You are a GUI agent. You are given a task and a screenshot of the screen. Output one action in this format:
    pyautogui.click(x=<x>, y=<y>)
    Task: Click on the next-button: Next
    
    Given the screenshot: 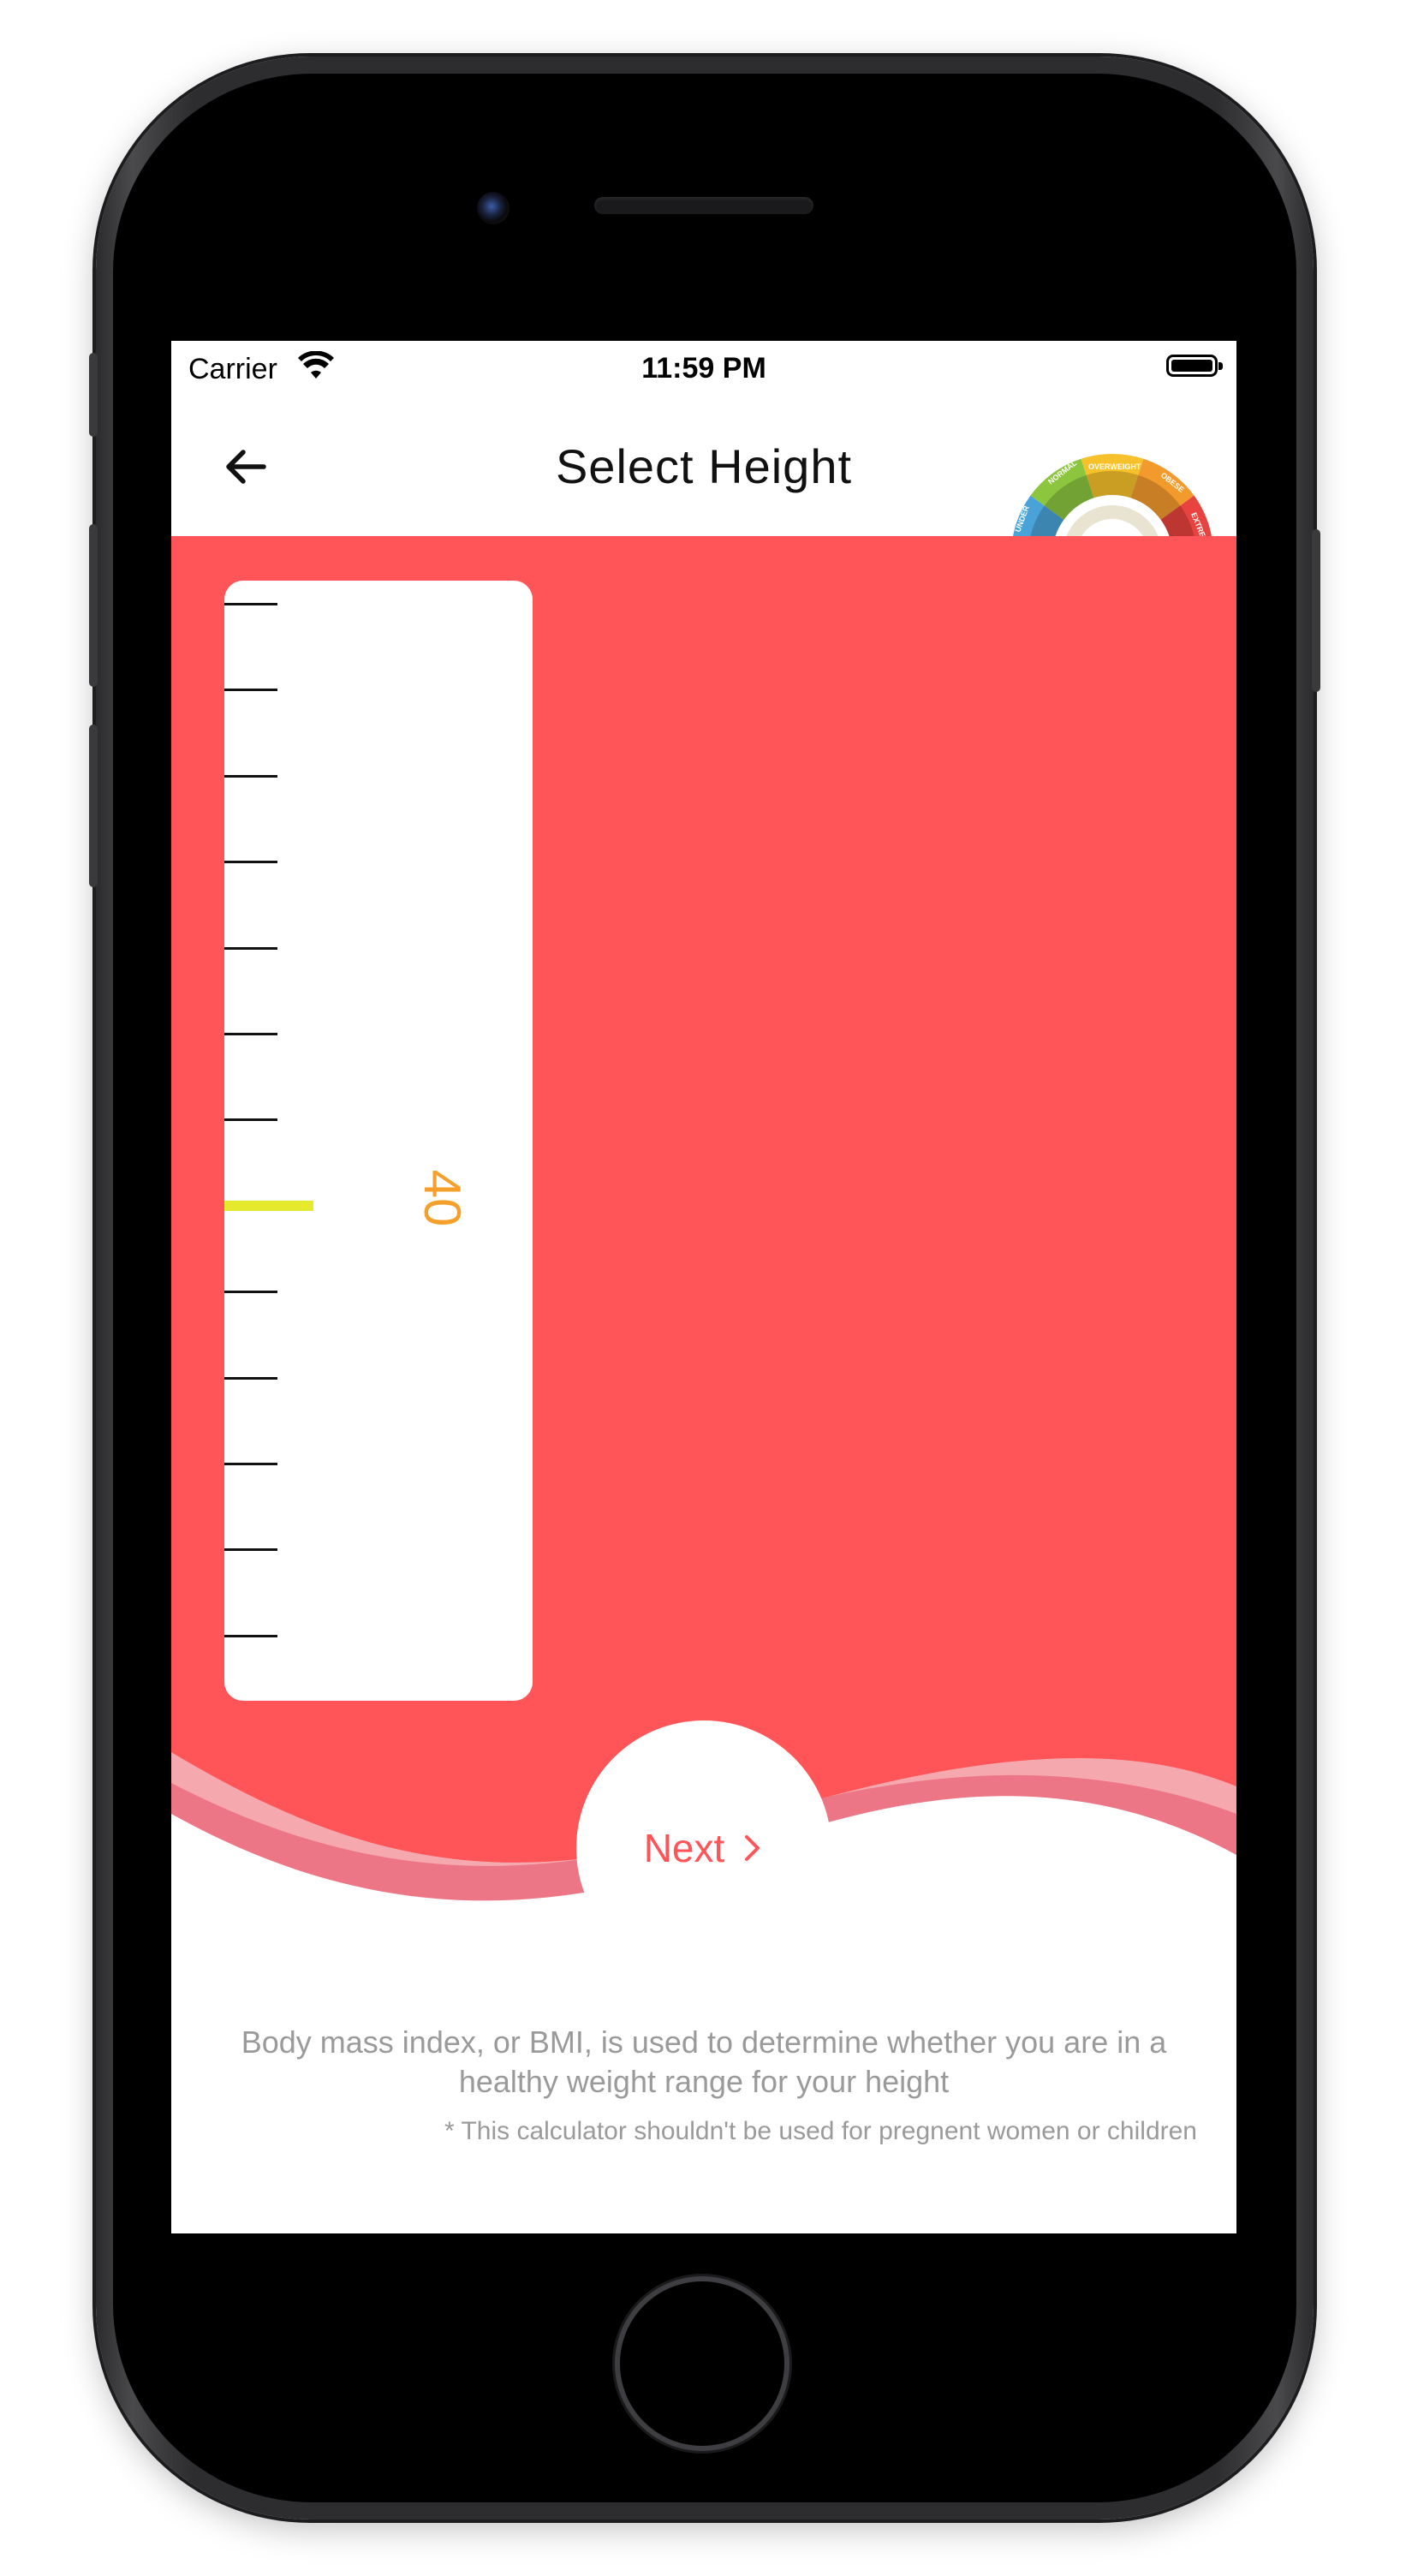 What is the action you would take?
    pyautogui.click(x=703, y=1848)
    